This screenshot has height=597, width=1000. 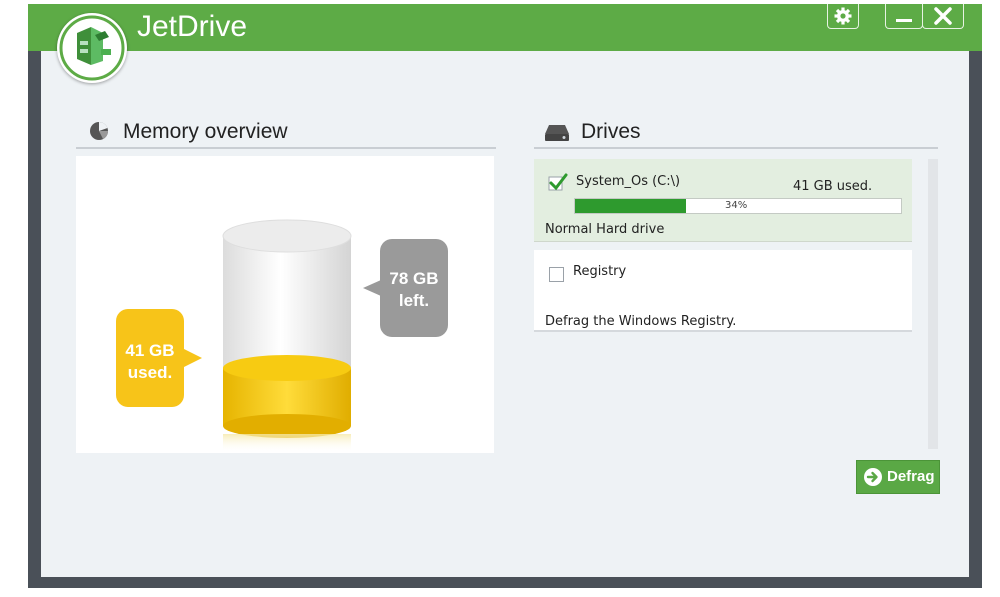 What do you see at coordinates (558, 183) in the screenshot?
I see `checkmark-icon` at bounding box center [558, 183].